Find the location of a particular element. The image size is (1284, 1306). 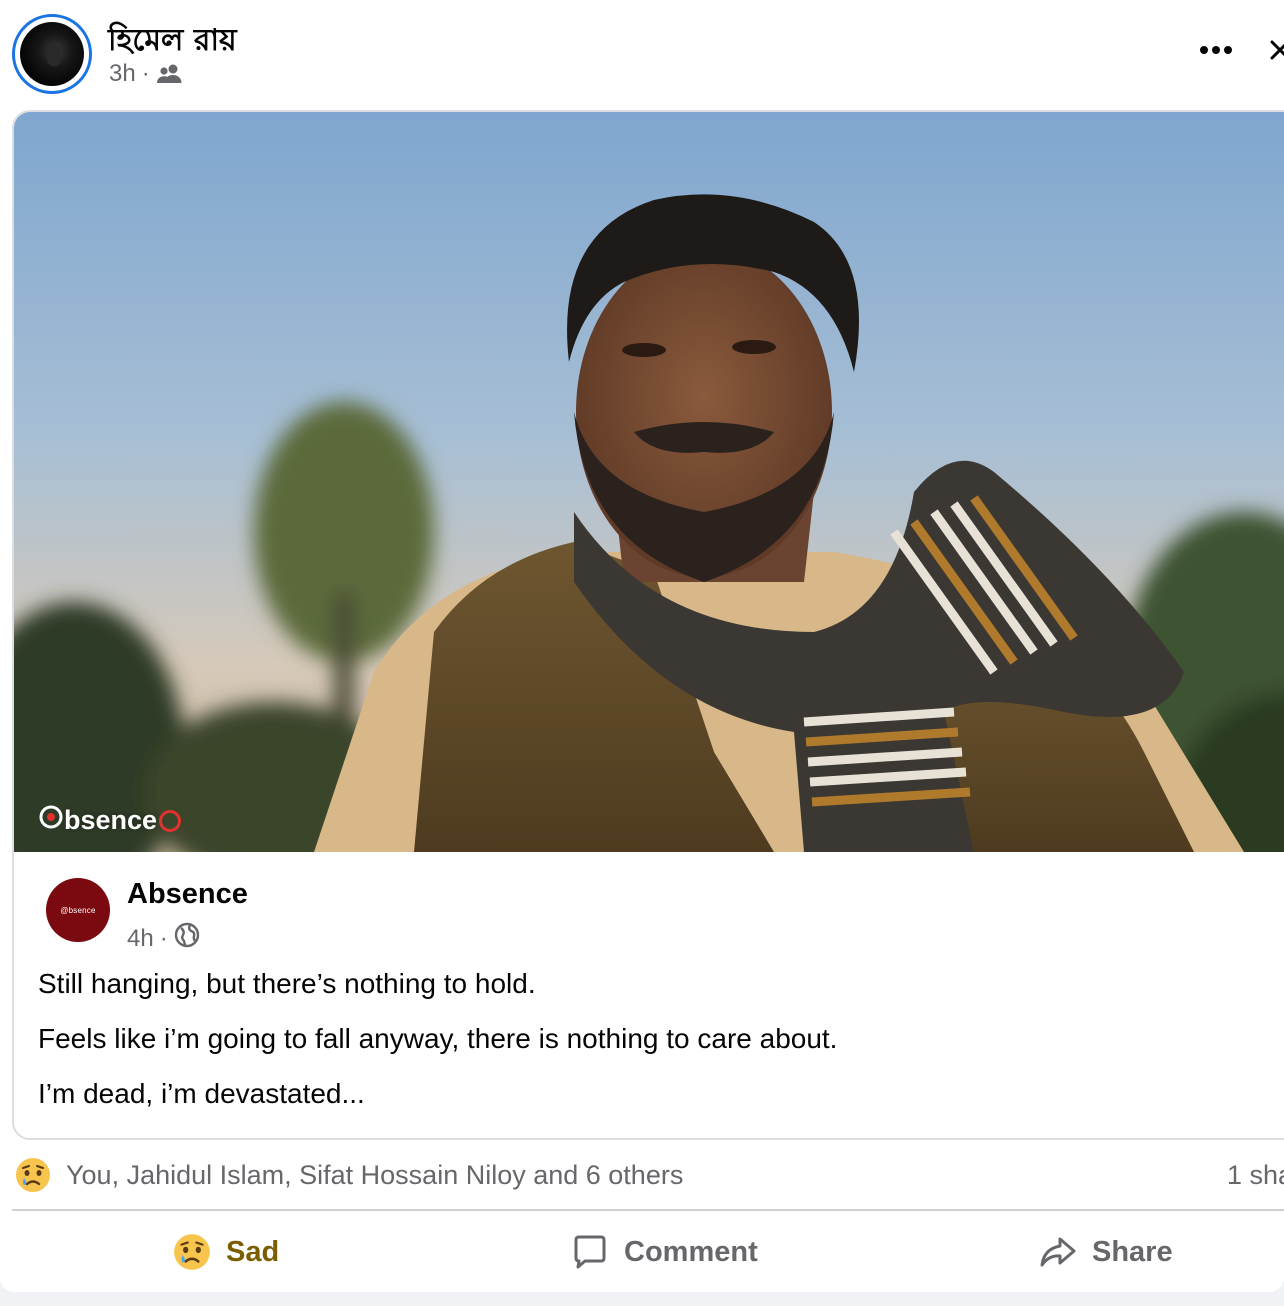

actions-divider is located at coordinates (648, 1210).